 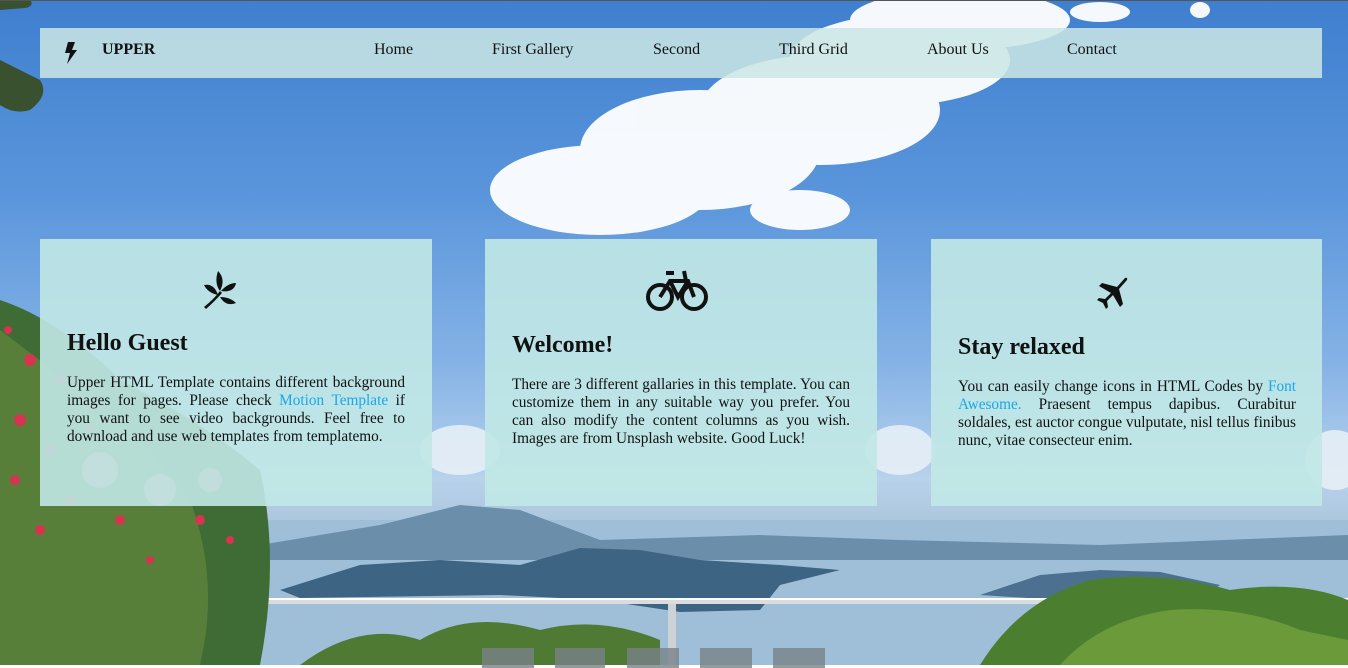 What do you see at coordinates (393, 50) in the screenshot?
I see `nav-home: Home` at bounding box center [393, 50].